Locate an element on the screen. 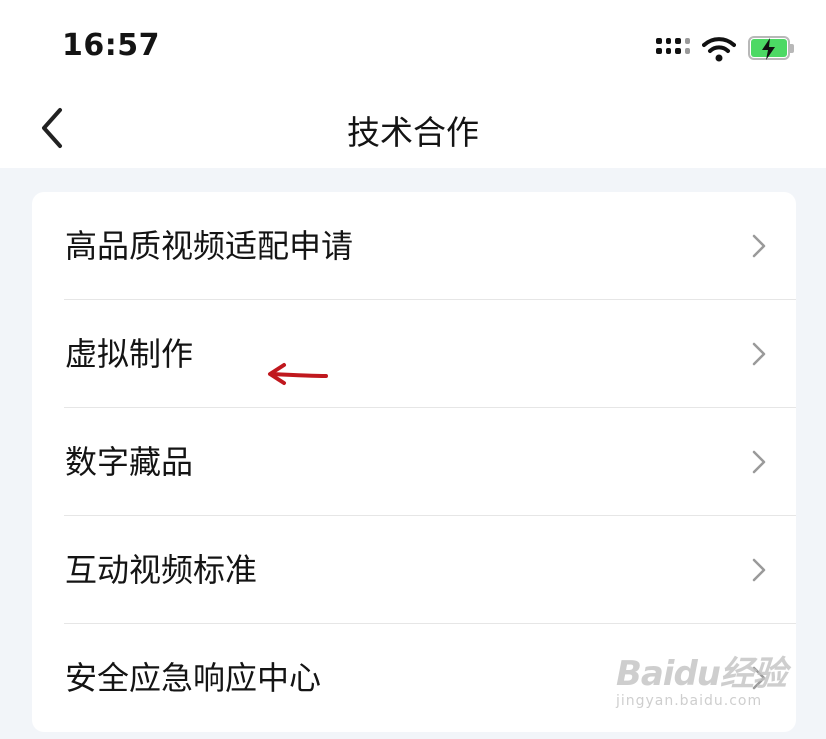 Image resolution: width=826 pixels, height=739 pixels. status-time: 16:57 is located at coordinates (111, 45).